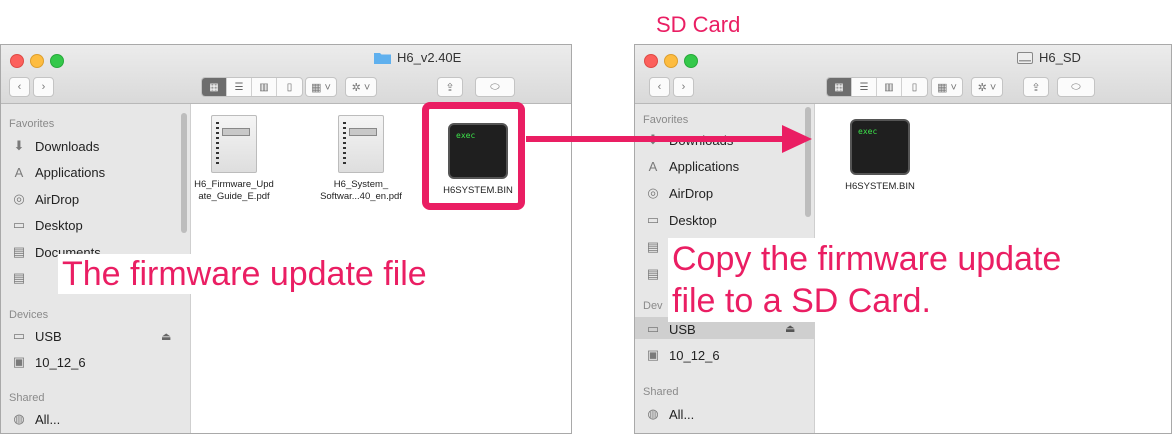 Image resolution: width=1172 pixels, height=434 pixels. I want to click on sidebar-header-devices: Devices, so click(29, 315).